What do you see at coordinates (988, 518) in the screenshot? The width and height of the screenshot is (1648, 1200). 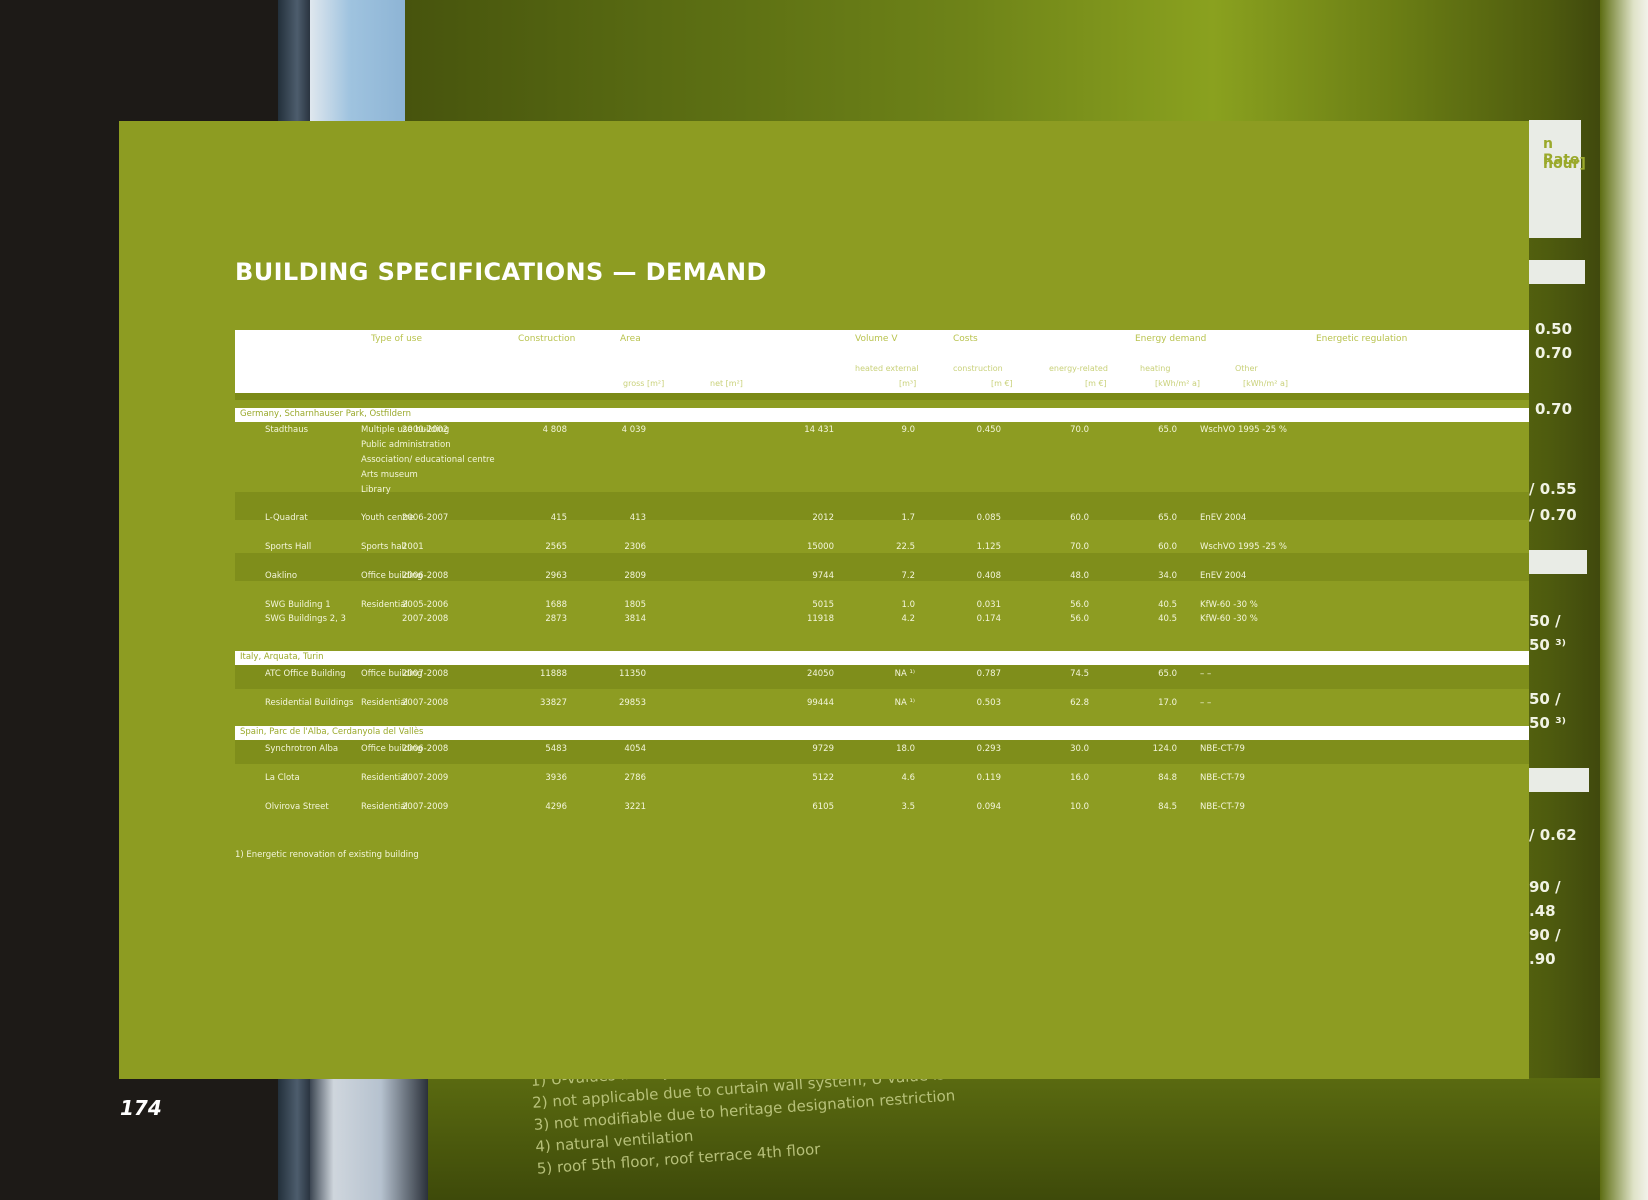 I see `cell-energy-cost: 0.085` at bounding box center [988, 518].